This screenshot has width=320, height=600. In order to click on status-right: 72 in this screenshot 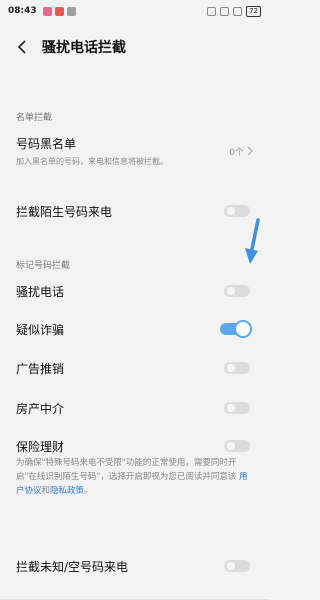, I will do `click(234, 11)`.